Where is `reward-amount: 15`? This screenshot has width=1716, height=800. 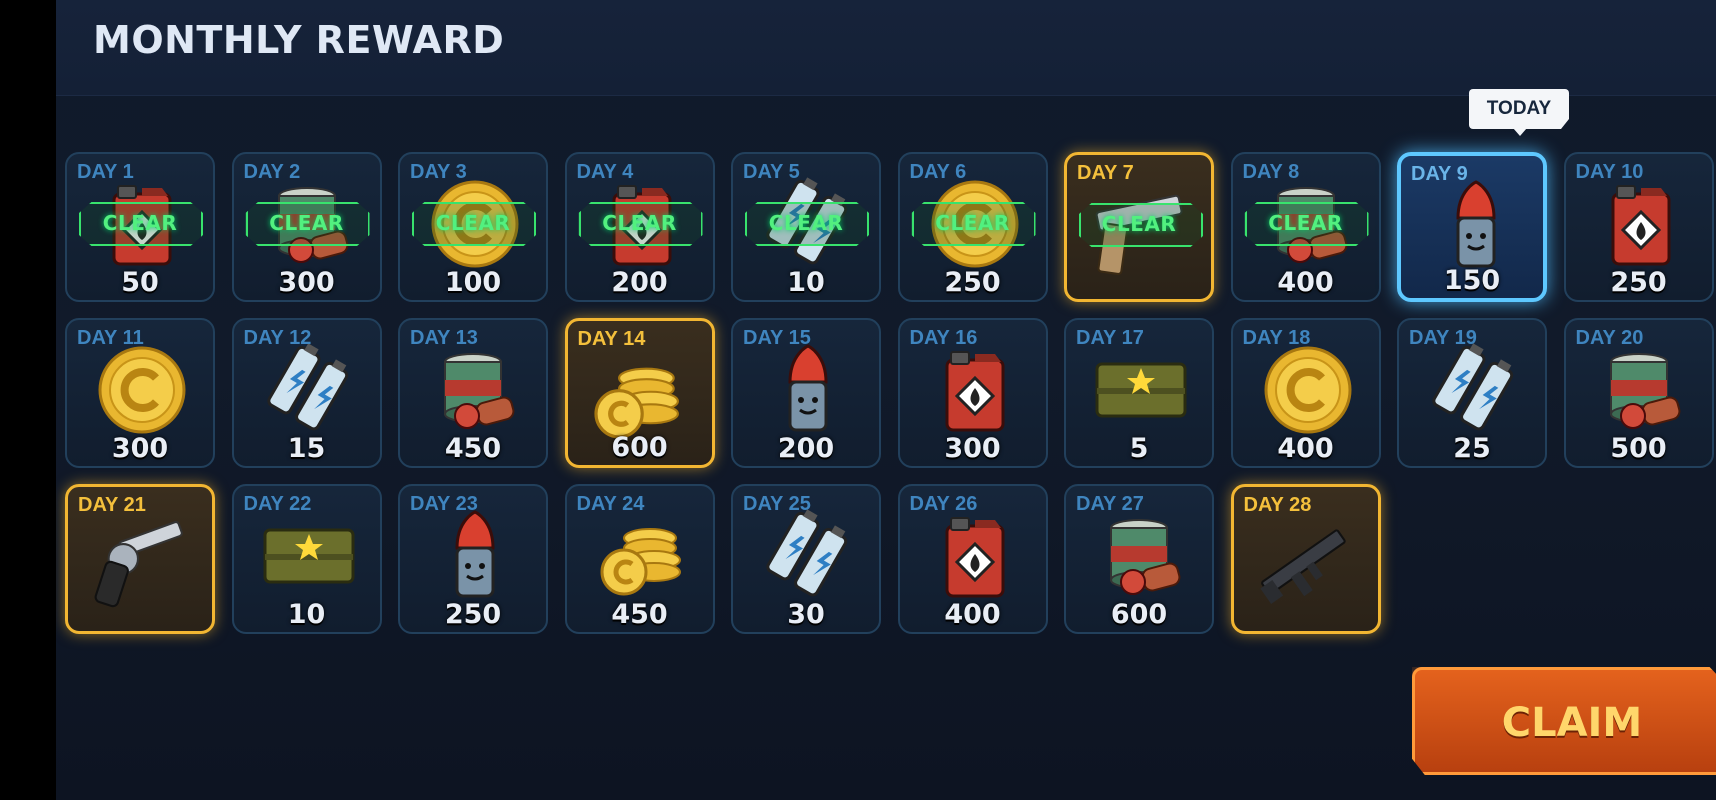 reward-amount: 15 is located at coordinates (306, 448).